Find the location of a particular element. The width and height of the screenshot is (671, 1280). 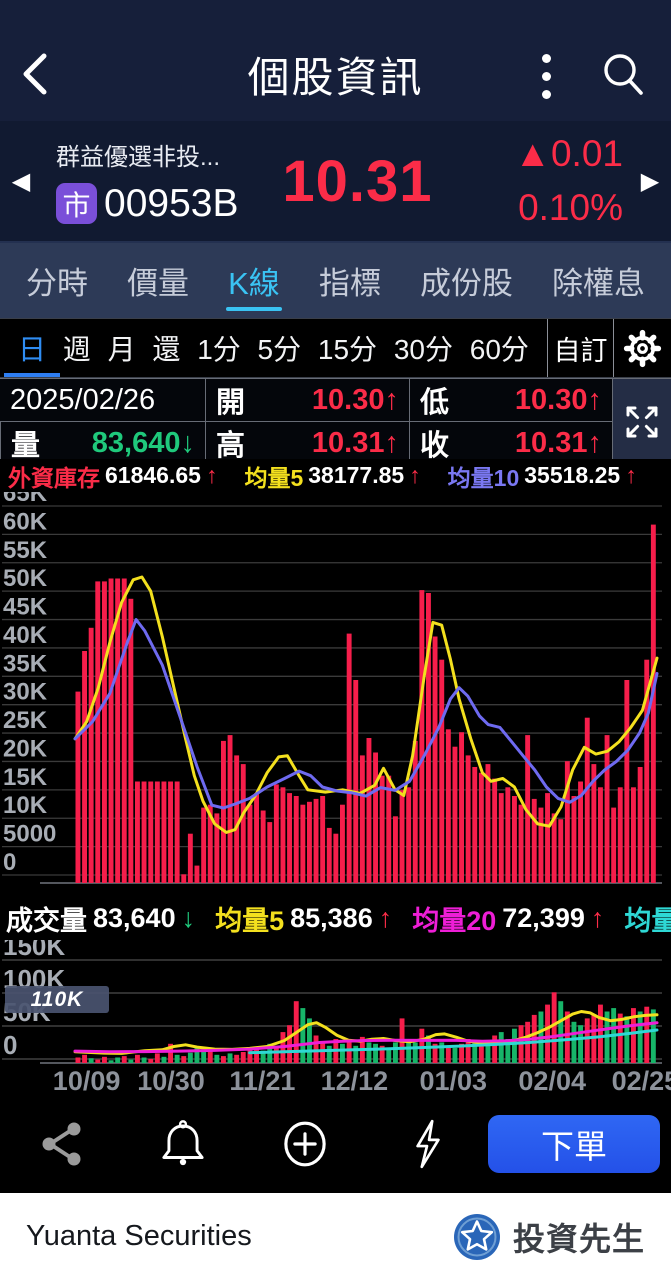

svg-text: 02/04 is located at coordinates (552, 1080).